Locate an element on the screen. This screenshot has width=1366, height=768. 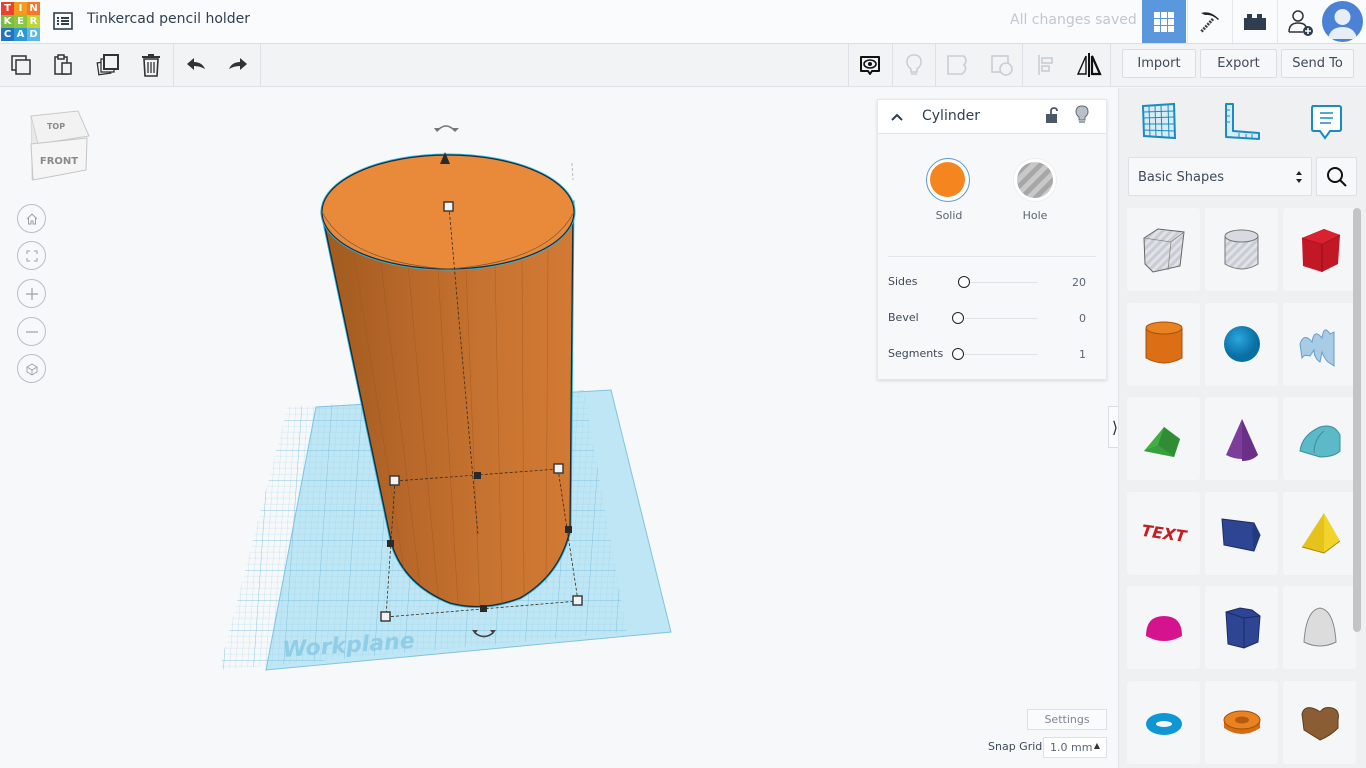
shape-heart is located at coordinates (1319, 722).